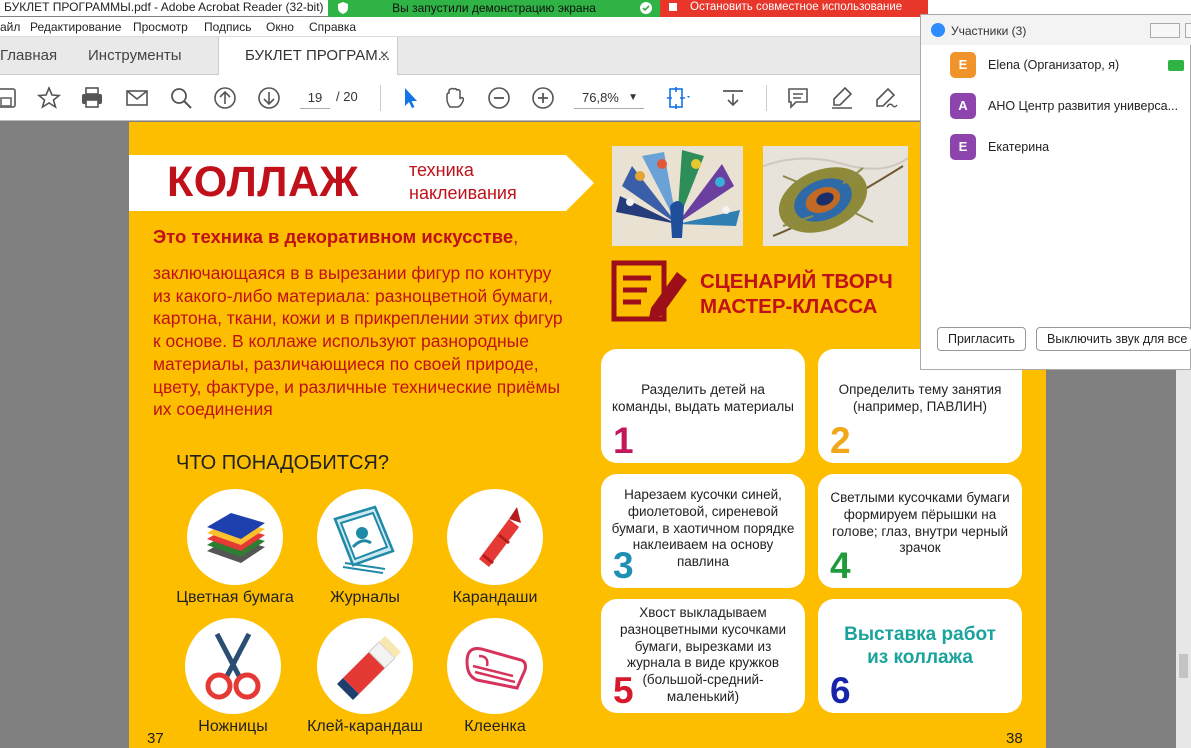  What do you see at coordinates (233, 677) in the screenshot?
I see `tool-scissors: Ножницы` at bounding box center [233, 677].